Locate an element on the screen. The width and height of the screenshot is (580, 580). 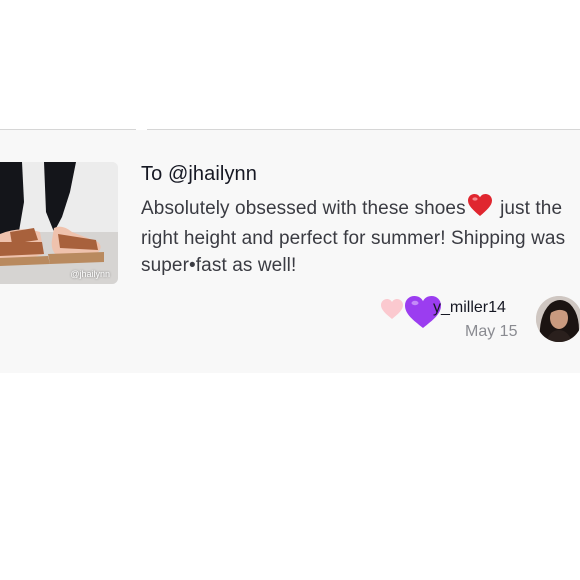
recipient-label: To @jhailynn is located at coordinates (199, 174).